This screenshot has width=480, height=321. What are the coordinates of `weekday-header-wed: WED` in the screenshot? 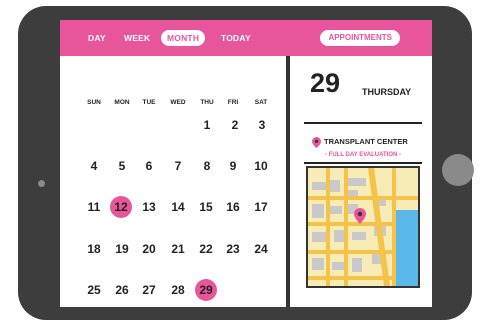 It's located at (178, 102).